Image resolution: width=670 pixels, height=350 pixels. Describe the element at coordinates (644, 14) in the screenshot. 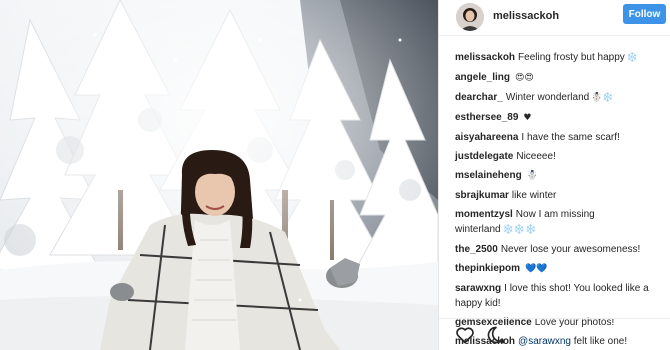

I see `follow-button: Follow` at that location.